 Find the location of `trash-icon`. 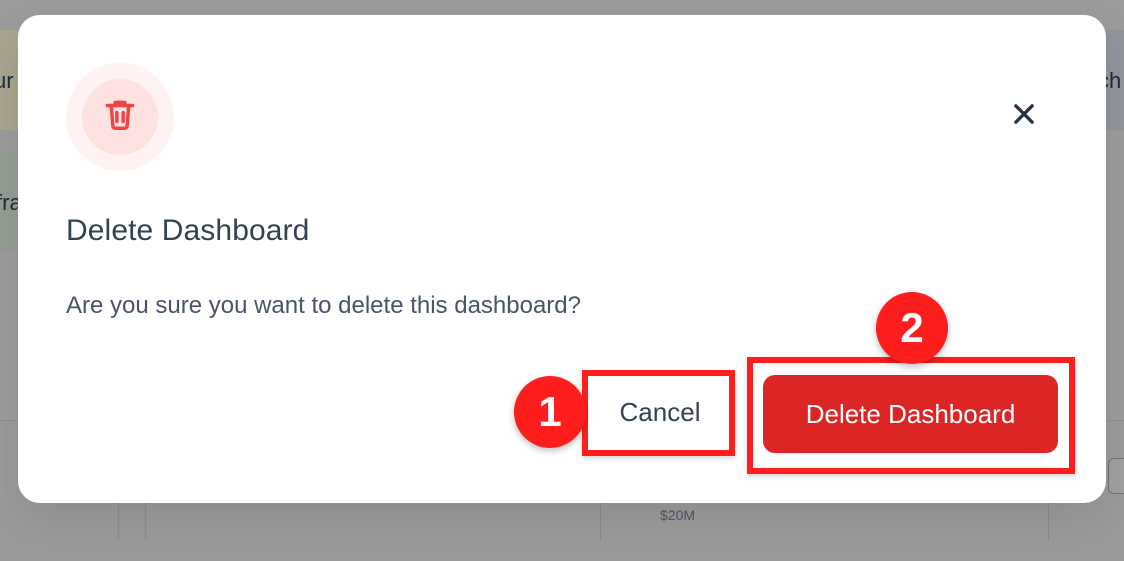

trash-icon is located at coordinates (120, 117).